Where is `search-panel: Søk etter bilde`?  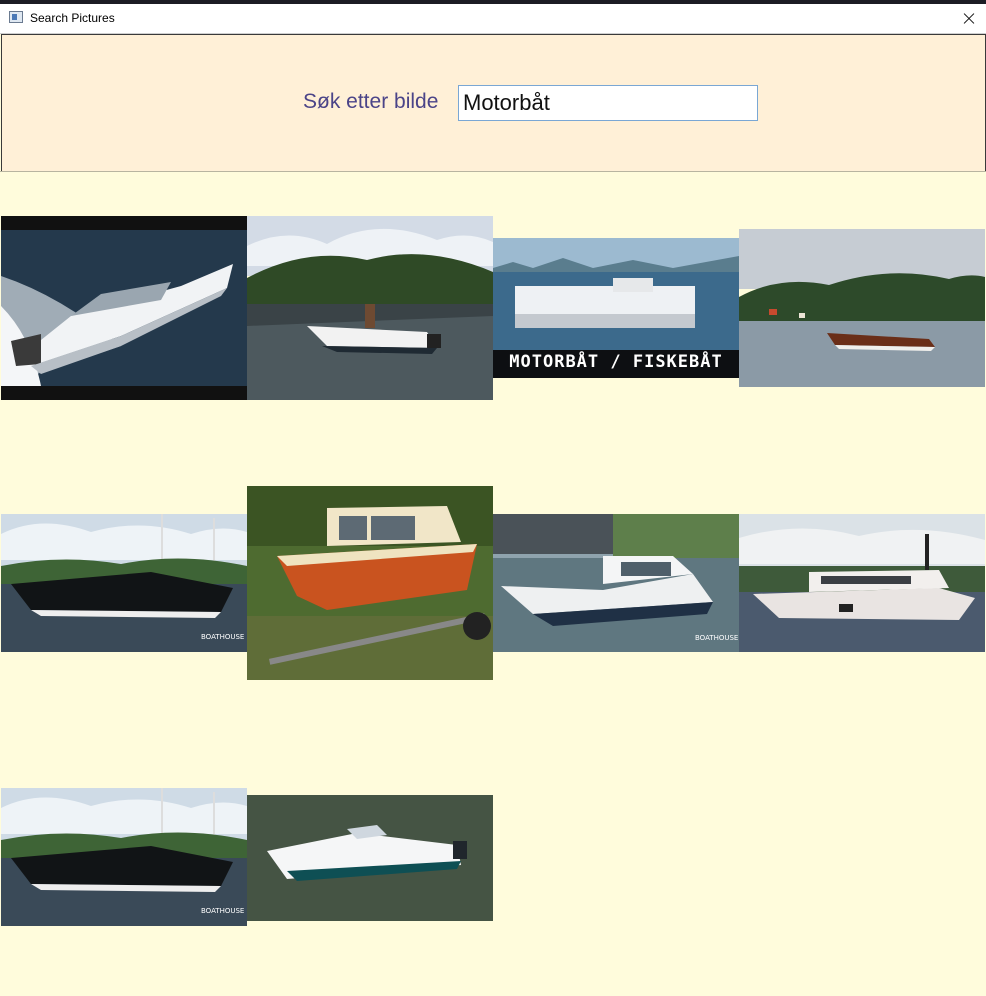
search-panel: Søk etter bilde is located at coordinates (493, 103).